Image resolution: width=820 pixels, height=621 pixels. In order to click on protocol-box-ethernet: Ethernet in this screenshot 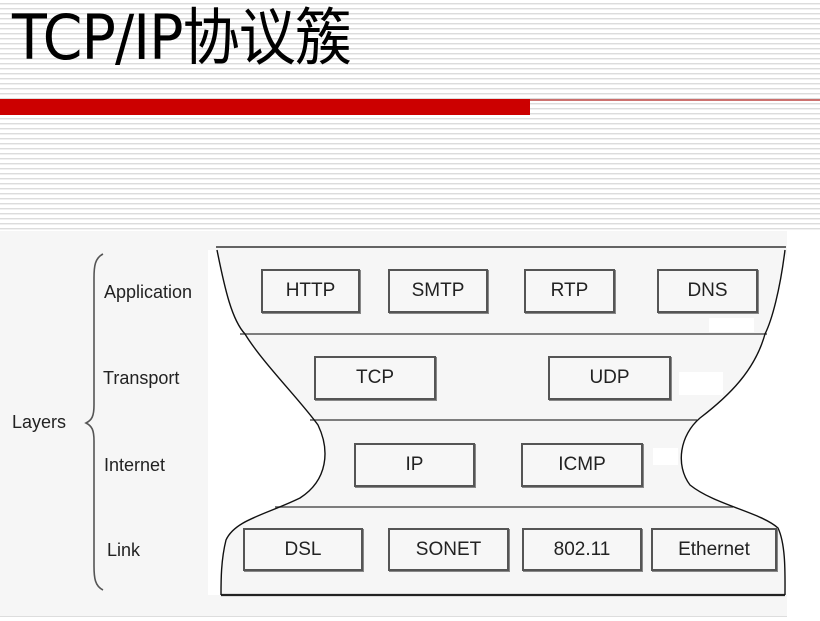, I will do `click(714, 549)`.